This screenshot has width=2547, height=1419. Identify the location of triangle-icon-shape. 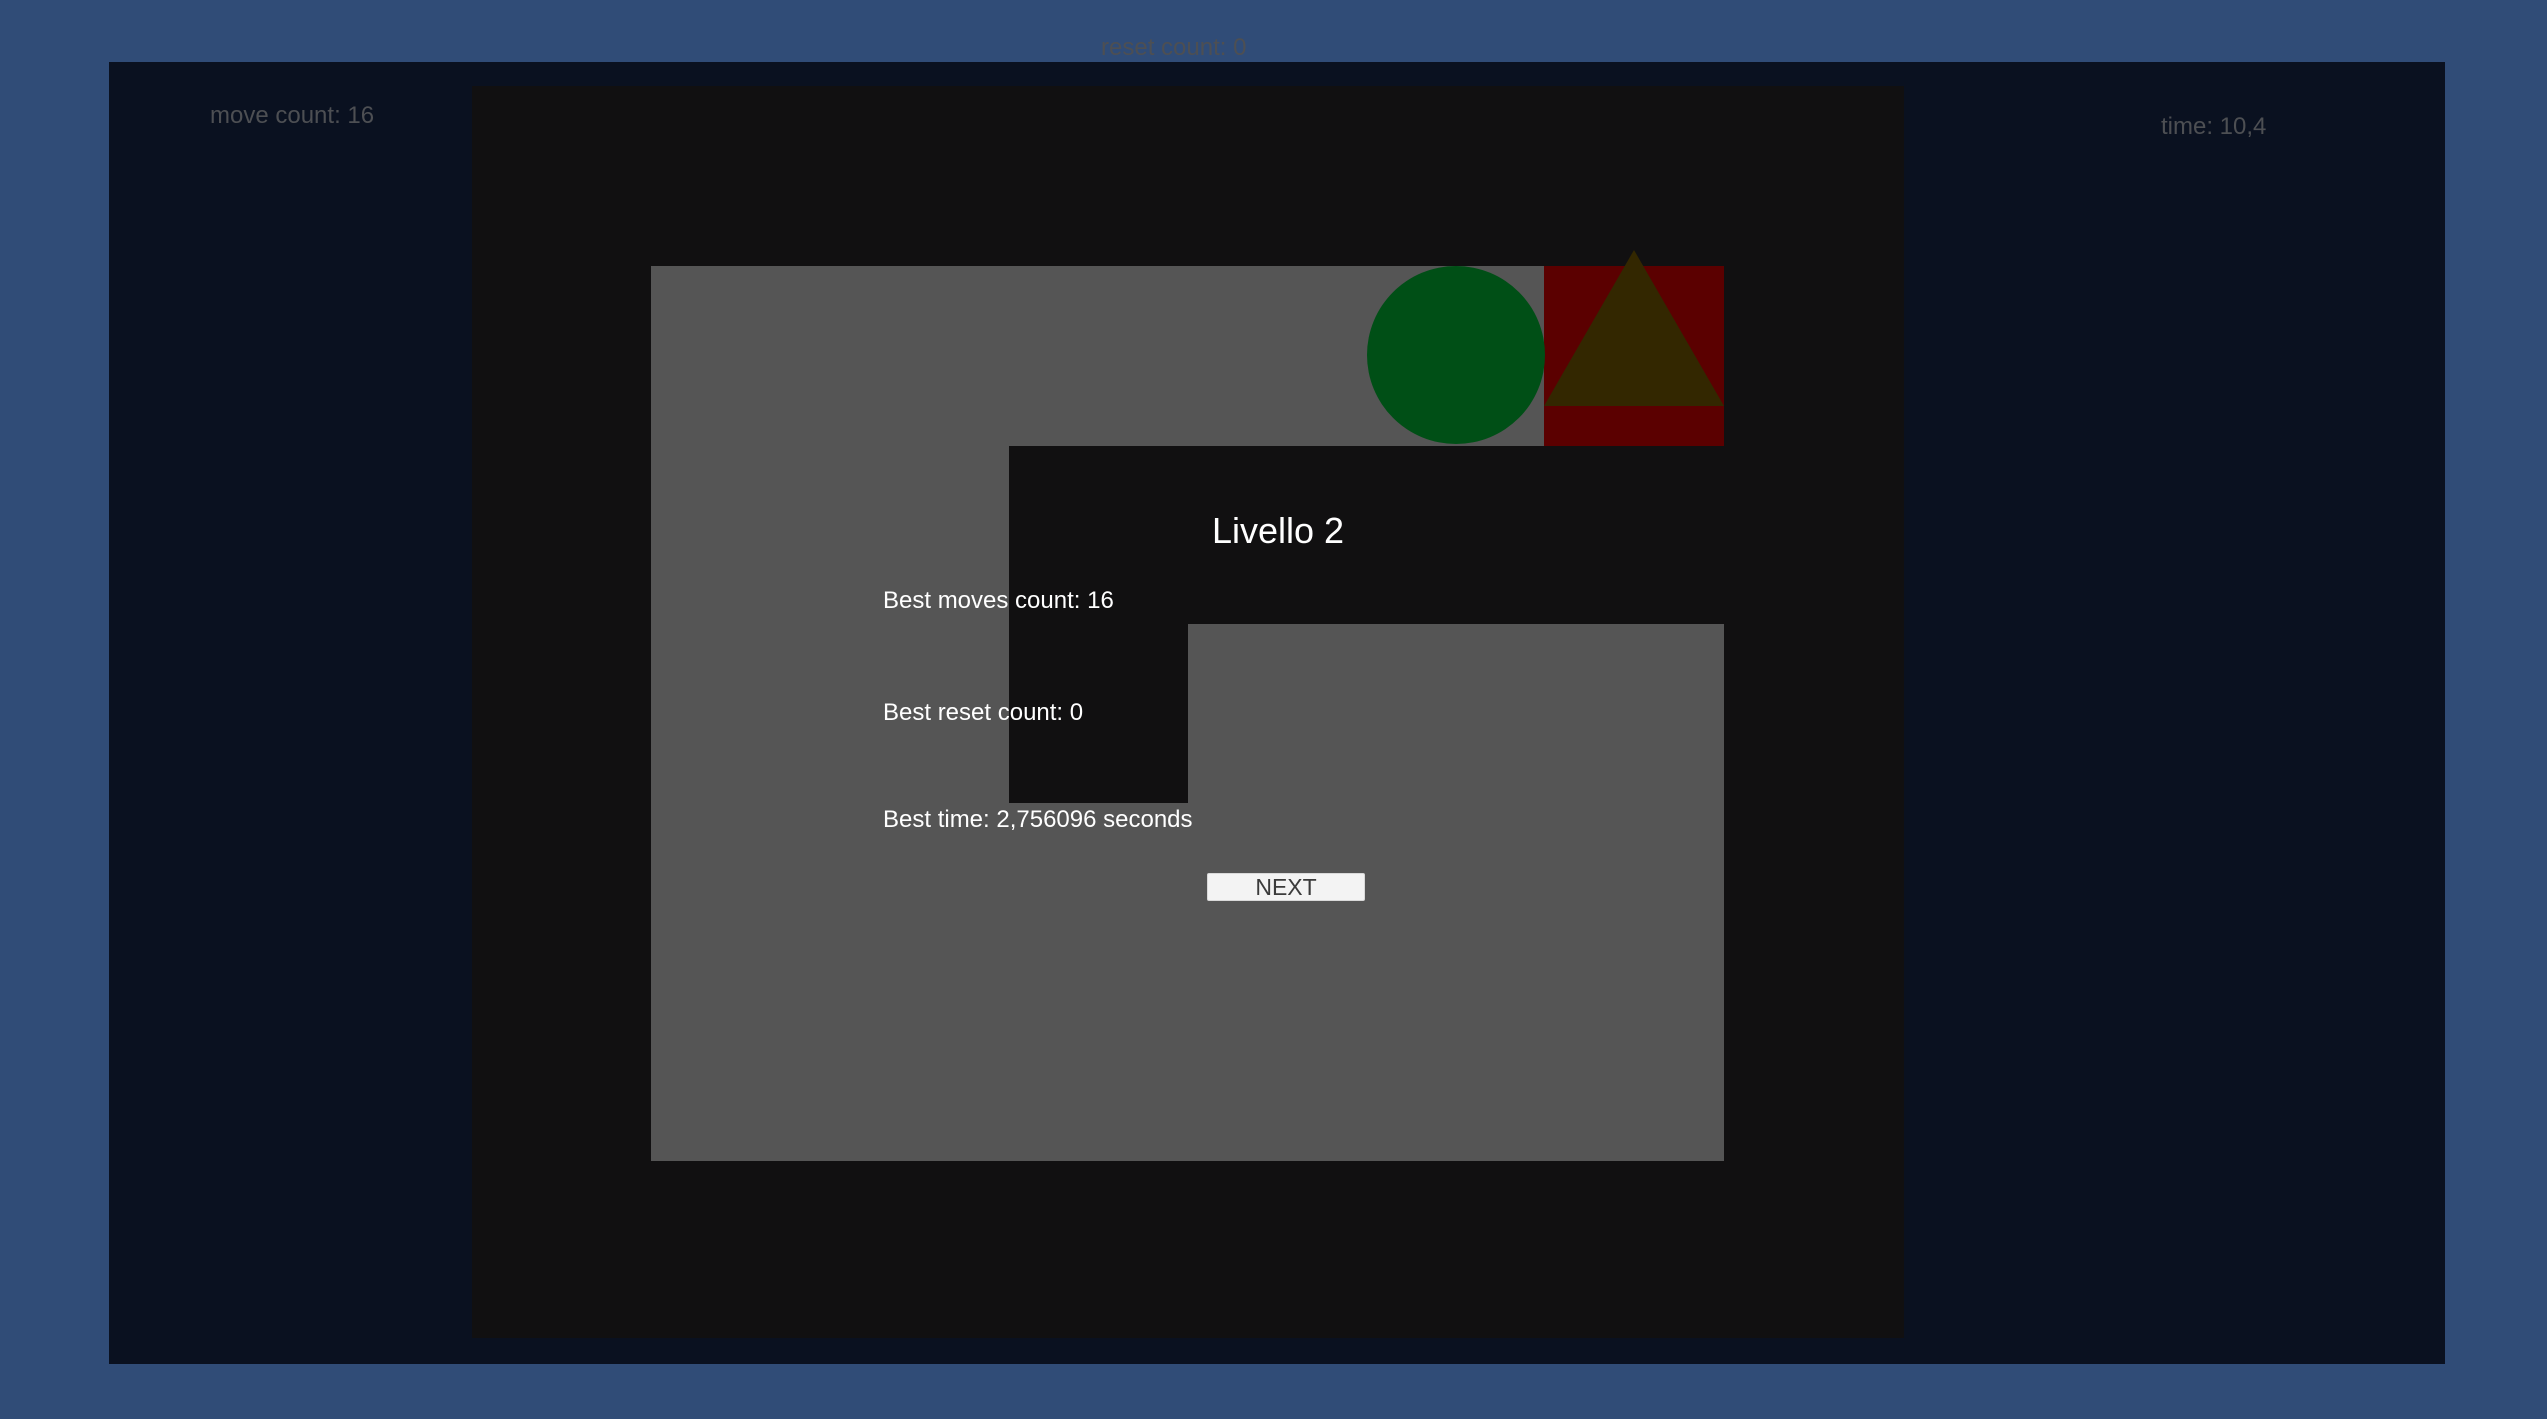
(1634, 328).